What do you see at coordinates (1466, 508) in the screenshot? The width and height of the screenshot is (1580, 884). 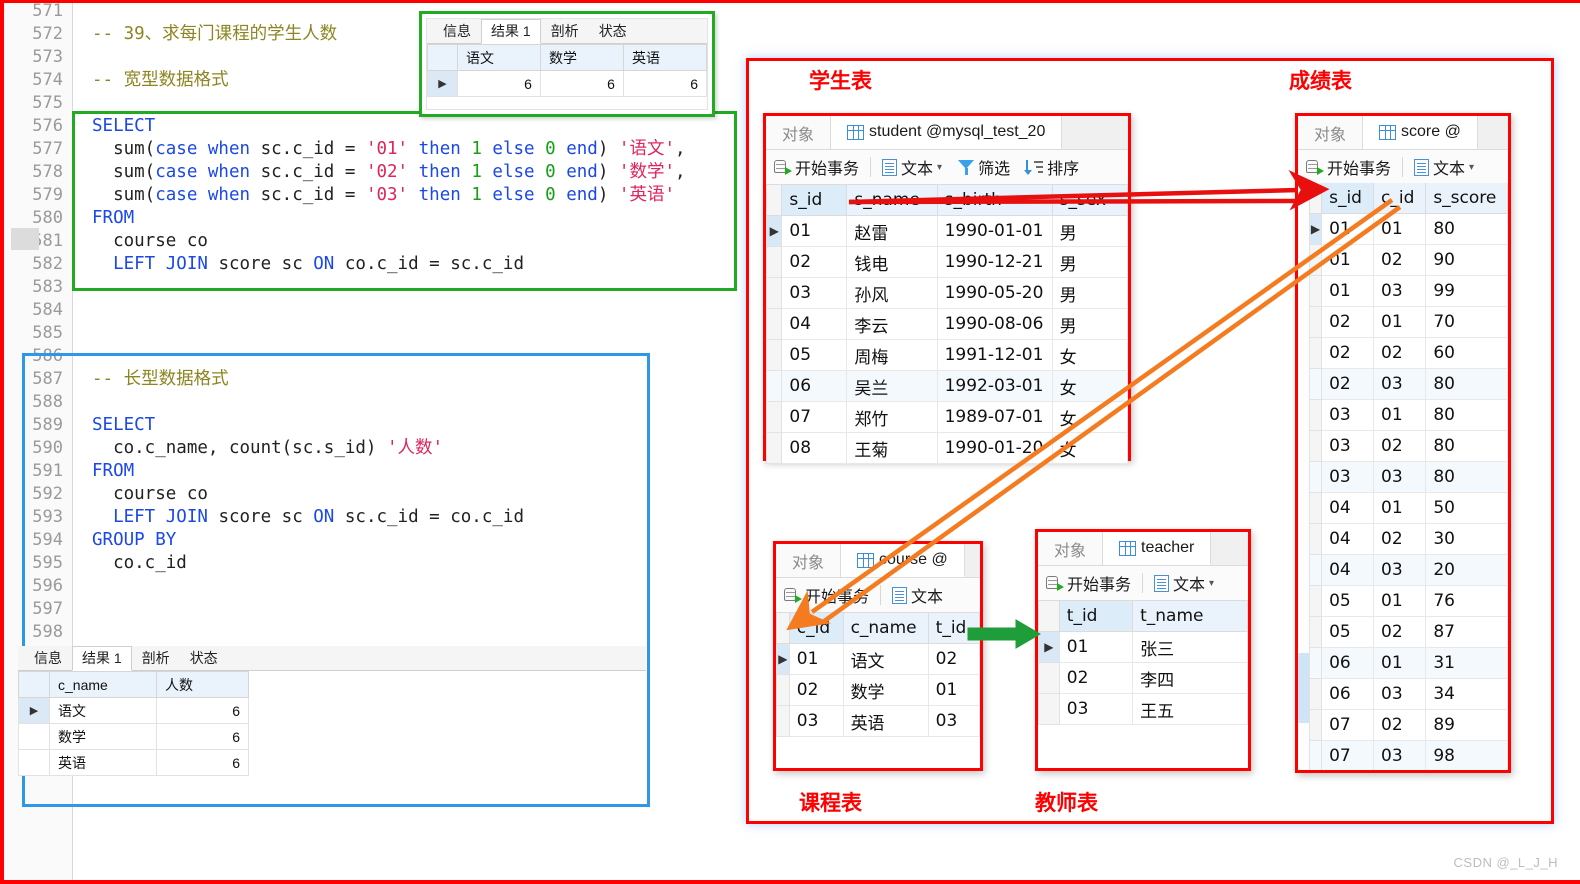 I see `table-cell: 50` at bounding box center [1466, 508].